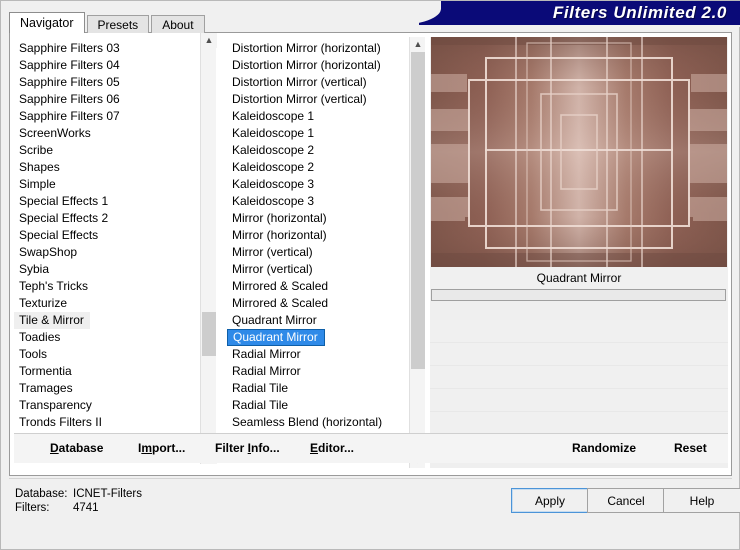 This screenshot has height=550, width=740. What do you see at coordinates (276, 337) in the screenshot?
I see `filter-item-selected: Quadrant Mirror` at bounding box center [276, 337].